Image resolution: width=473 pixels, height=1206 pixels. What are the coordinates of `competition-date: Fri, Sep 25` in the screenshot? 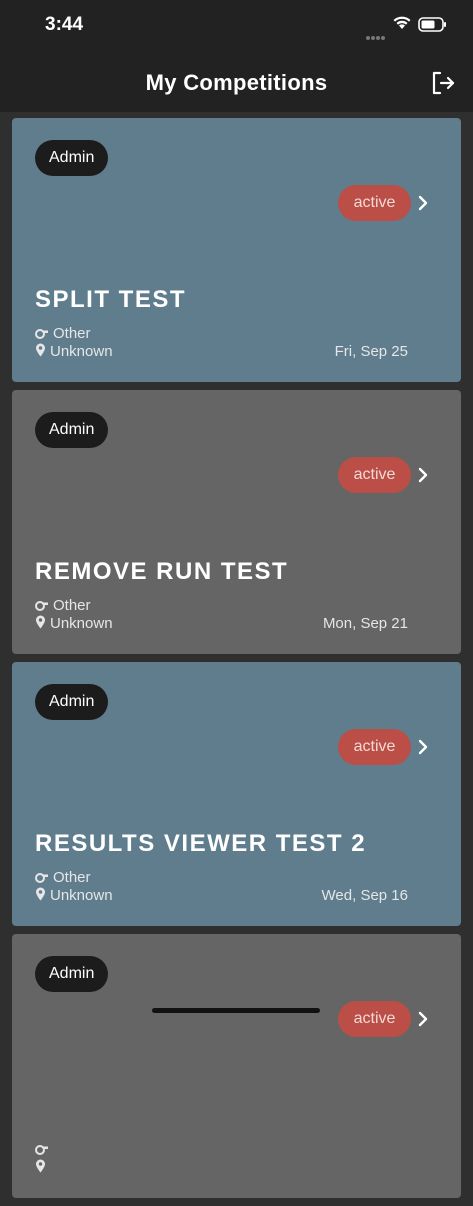 It's located at (371, 351).